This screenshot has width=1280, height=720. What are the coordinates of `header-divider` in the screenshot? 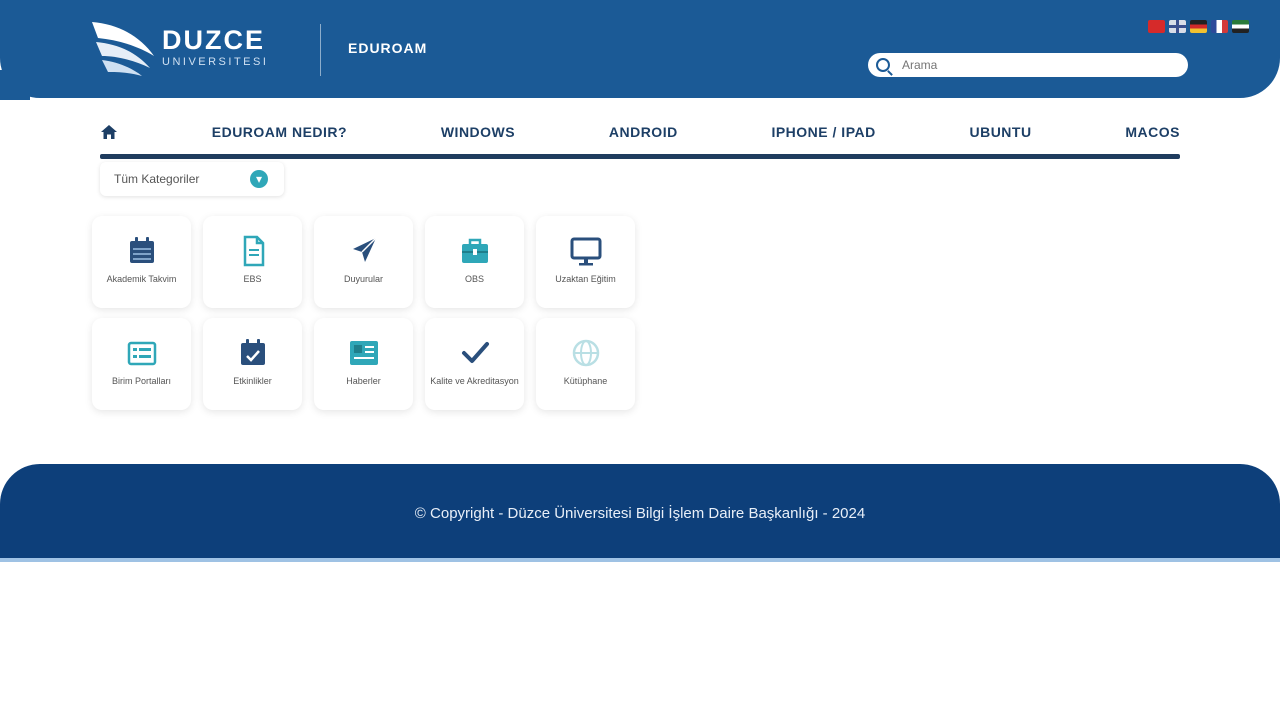 It's located at (320, 50).